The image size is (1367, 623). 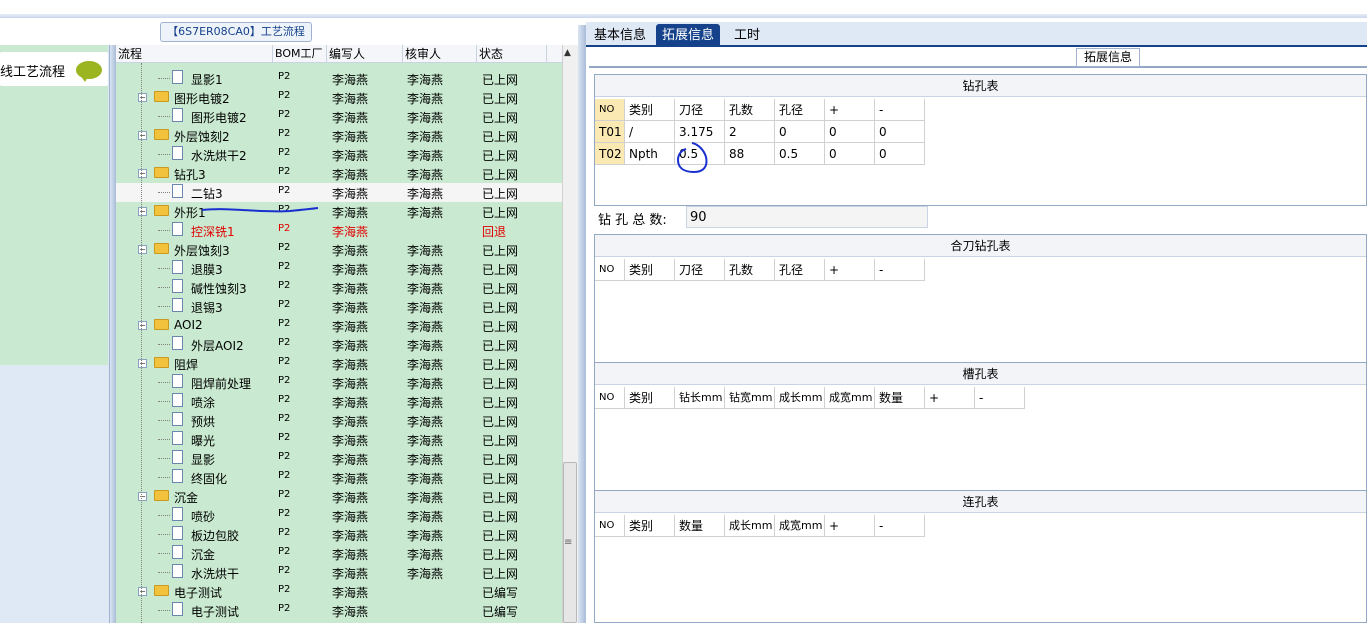 What do you see at coordinates (339, 287) in the screenshot?
I see `tree-row: 碱性蚀刻3 P2 李海燕 李海燕 已上网` at bounding box center [339, 287].